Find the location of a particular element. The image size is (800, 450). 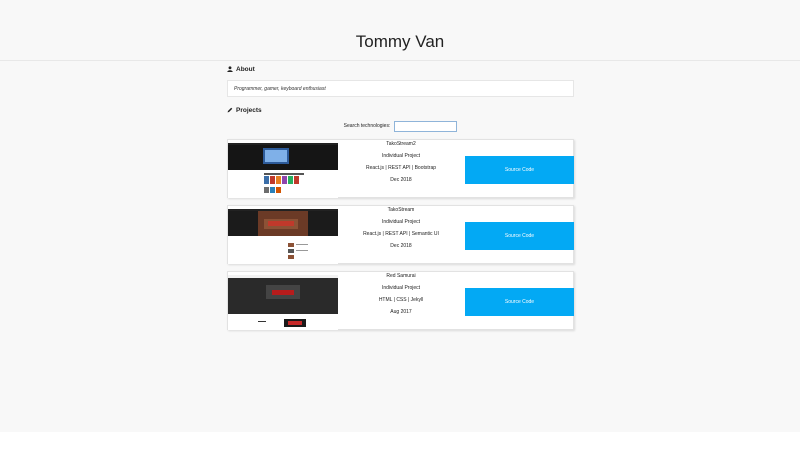

about-heading: About is located at coordinates (400, 69).